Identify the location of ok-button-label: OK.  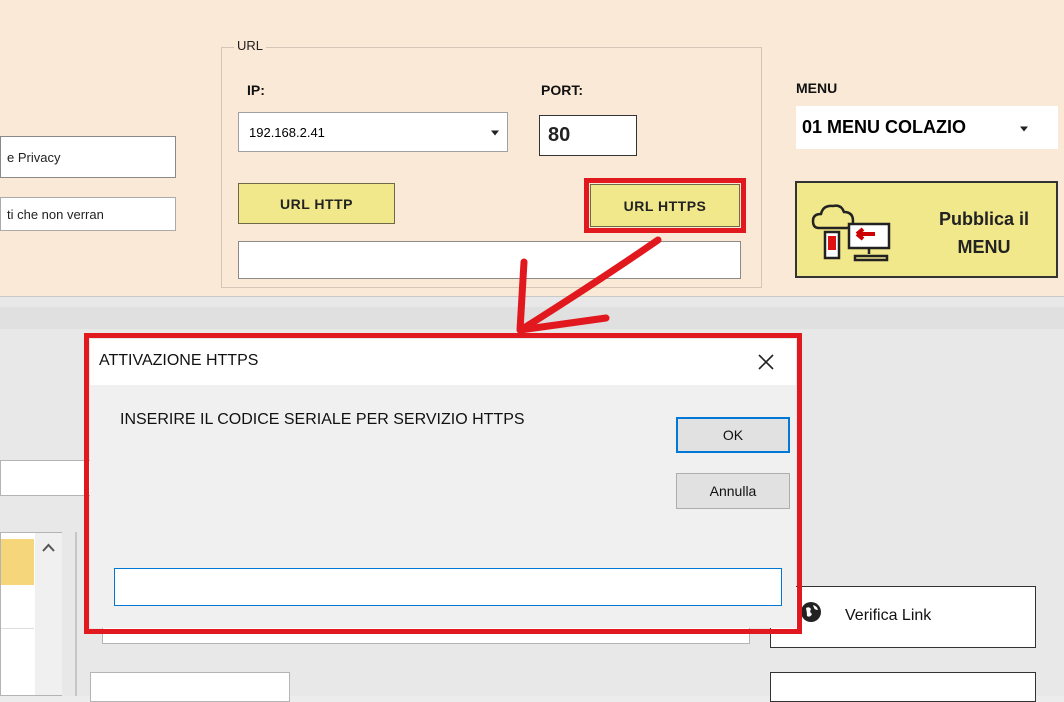
(733, 435).